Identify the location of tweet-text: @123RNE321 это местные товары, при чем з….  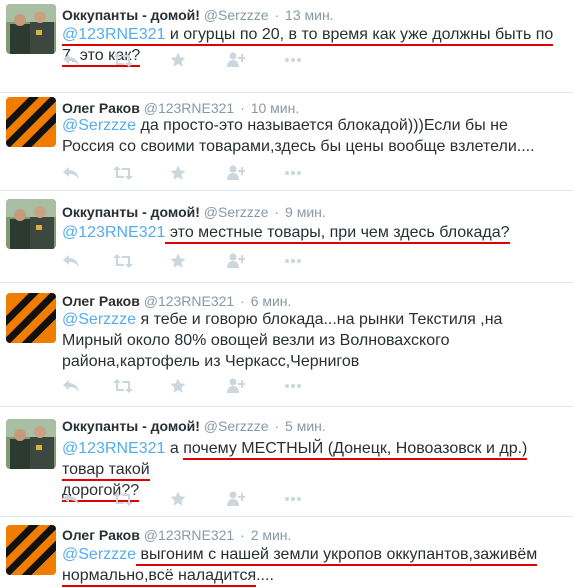
(312, 233).